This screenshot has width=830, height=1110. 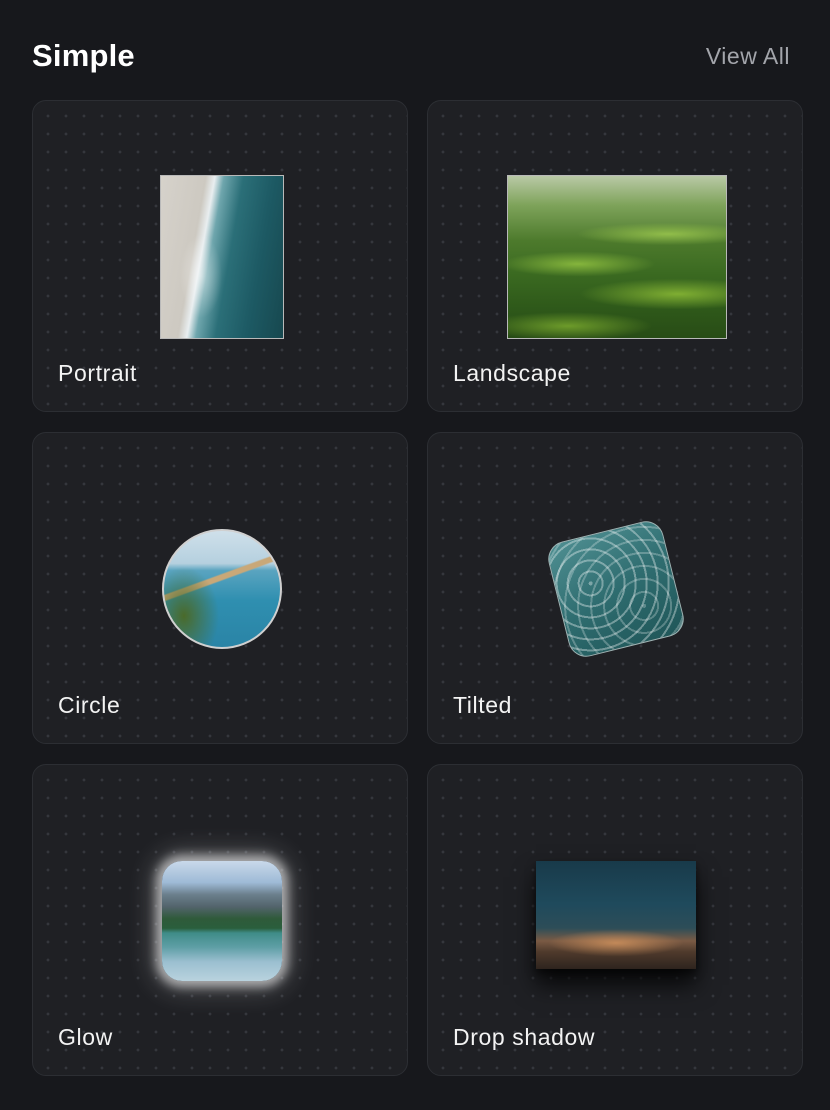 I want to click on card-label: Tilted, so click(x=482, y=705).